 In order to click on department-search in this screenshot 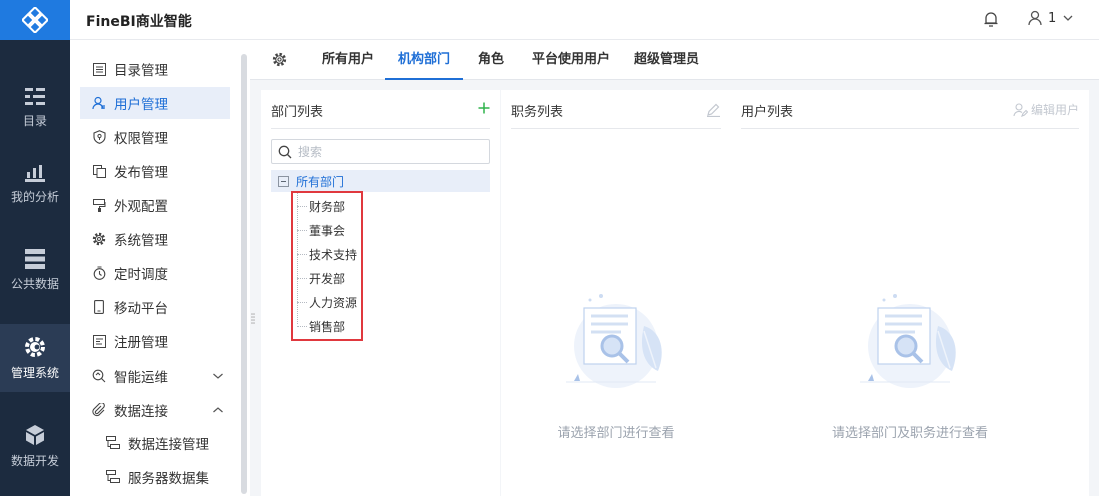, I will do `click(380, 151)`.